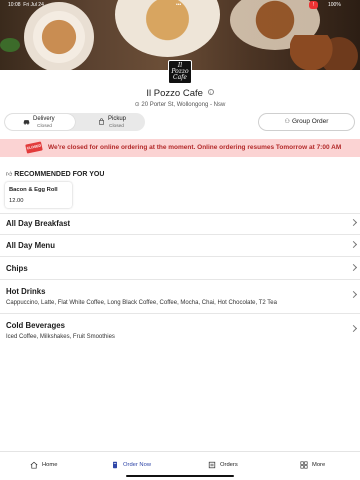 The height and width of the screenshot is (480, 360). I want to click on nav-order-now: Order Now, so click(131, 465).